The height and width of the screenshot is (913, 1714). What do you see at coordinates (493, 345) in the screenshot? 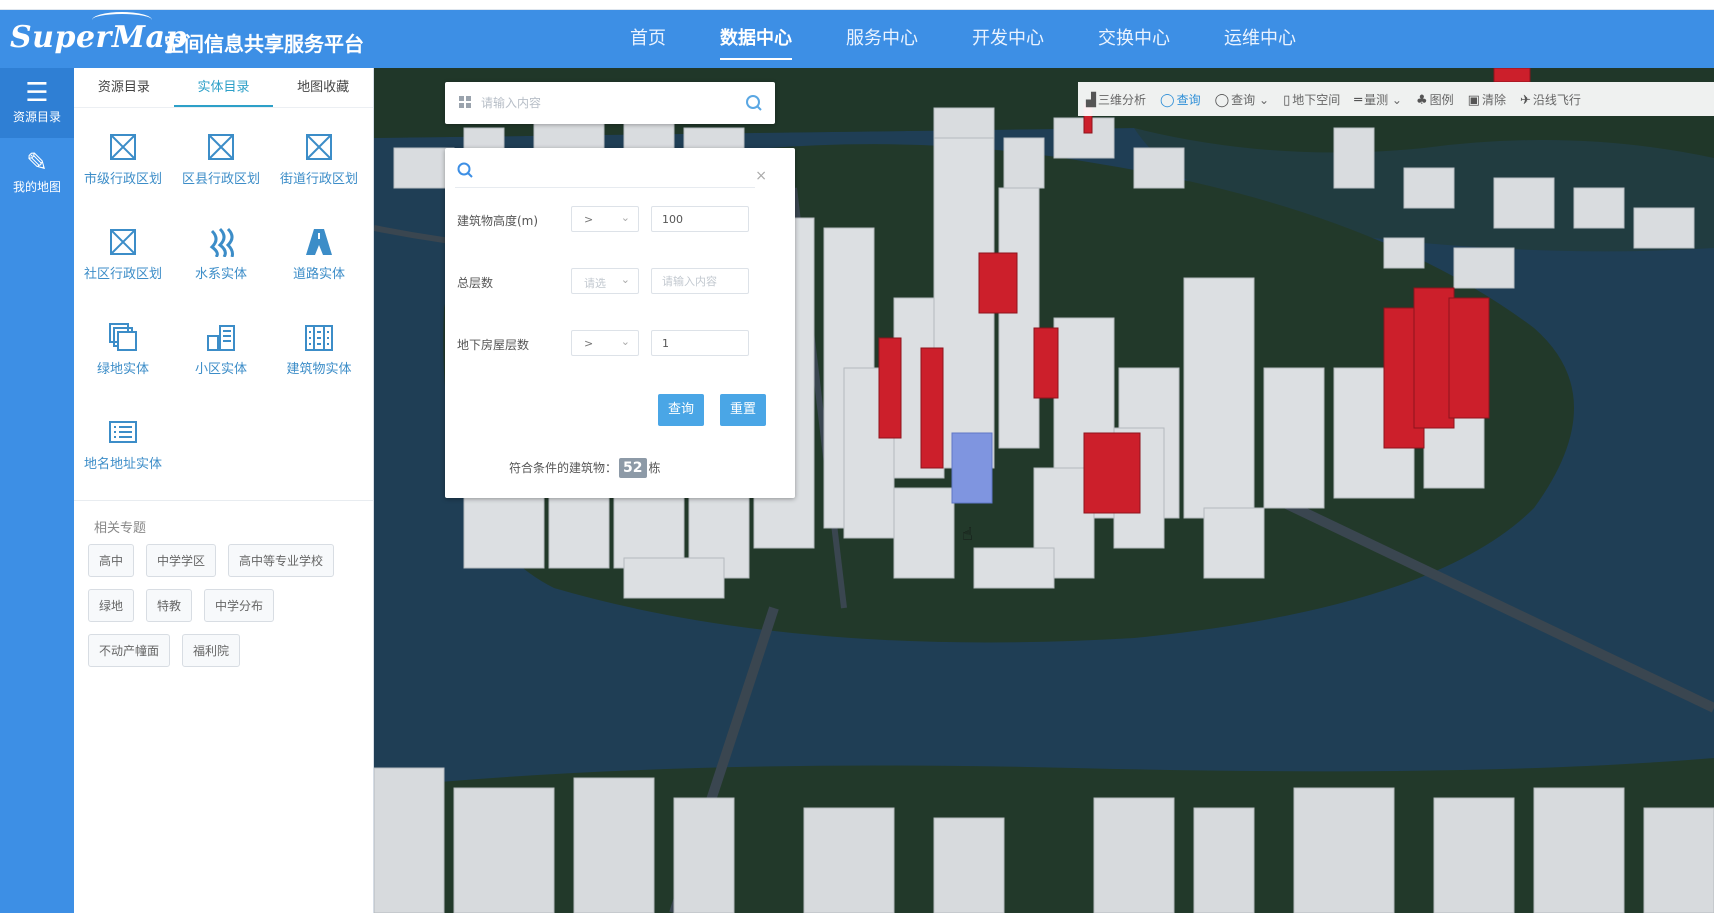
I see `query-label: 地下房屋层数` at bounding box center [493, 345].